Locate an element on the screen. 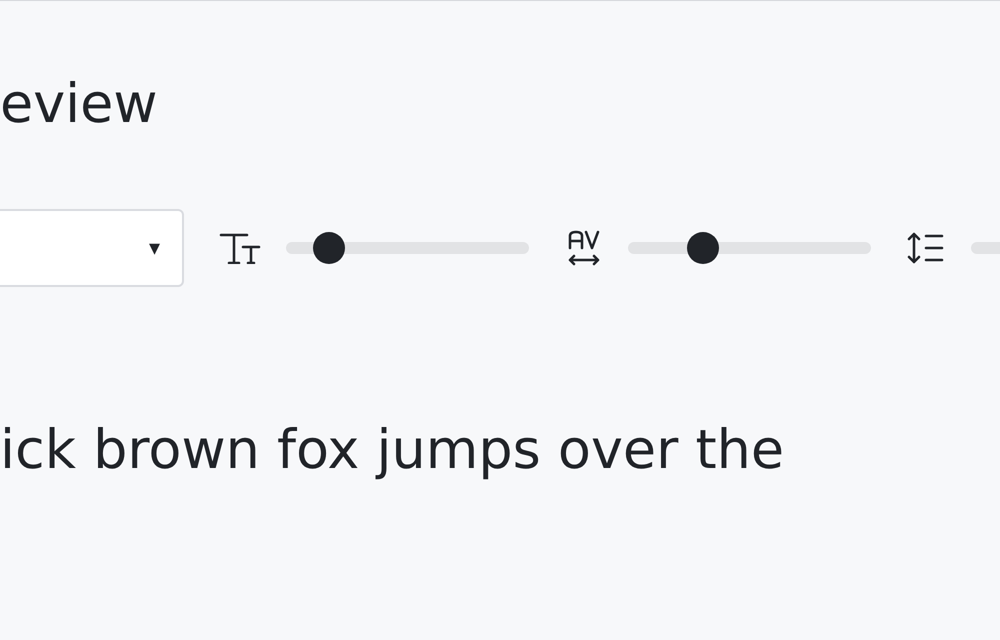 Image resolution: width=1000 pixels, height=640 pixels. letter-spacing-icon is located at coordinates (584, 248).